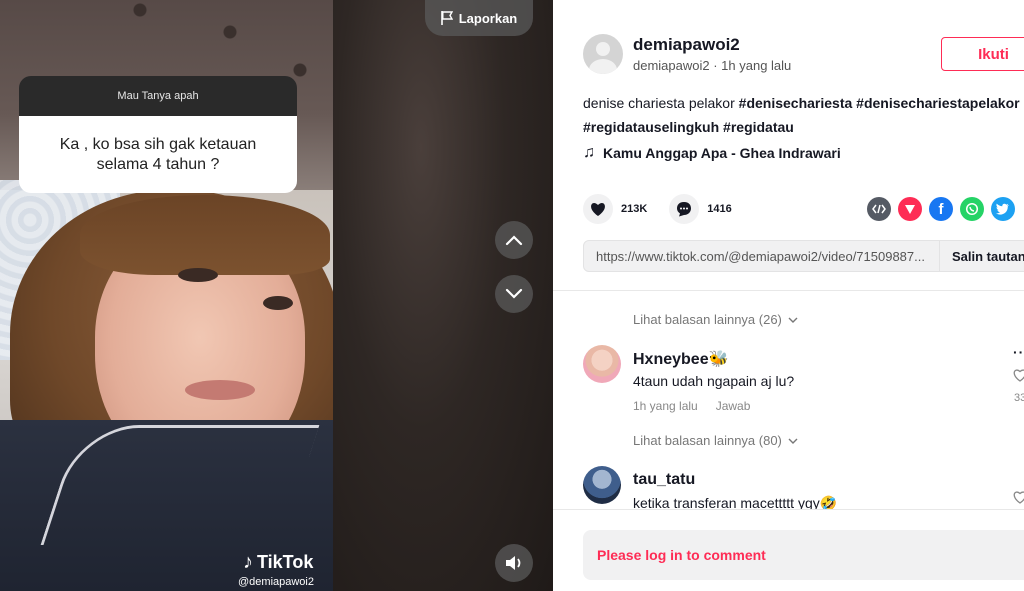  I want to click on view-more-replies-label: Lihat balasan lainnya (80), so click(707, 440).